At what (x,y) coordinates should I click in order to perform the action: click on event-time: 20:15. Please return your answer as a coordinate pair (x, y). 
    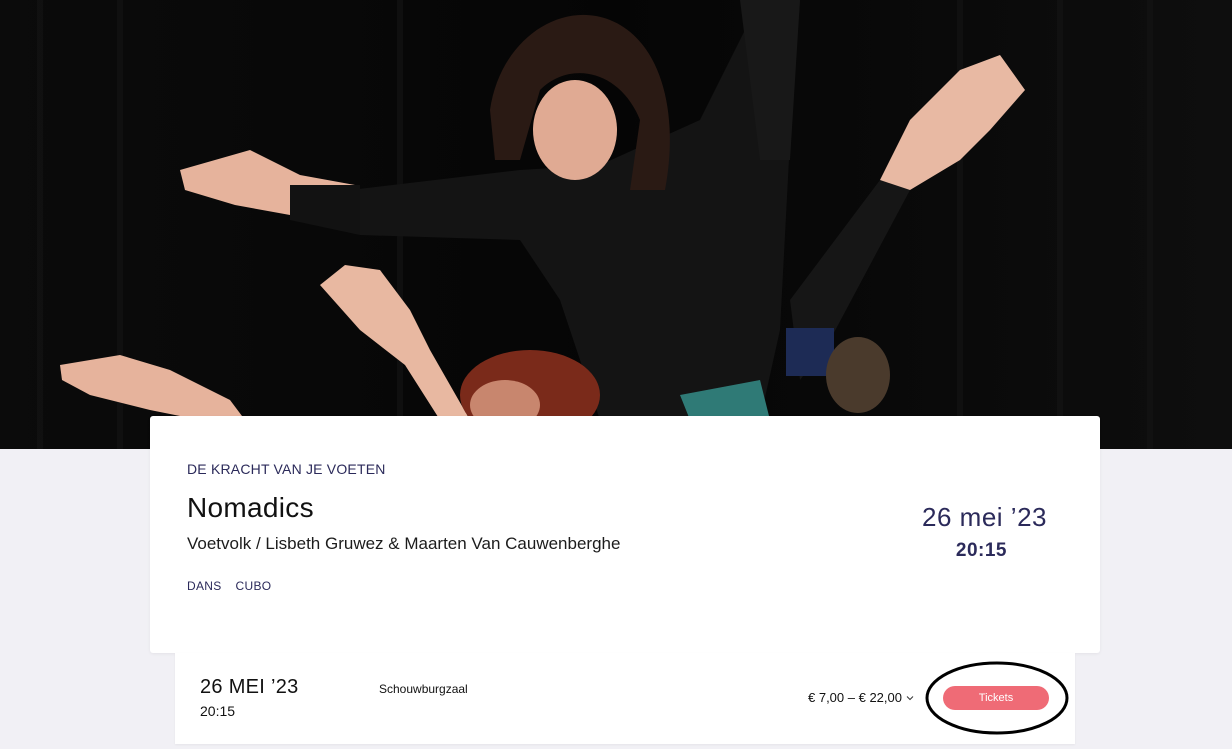
    Looking at the image, I should click on (981, 550).